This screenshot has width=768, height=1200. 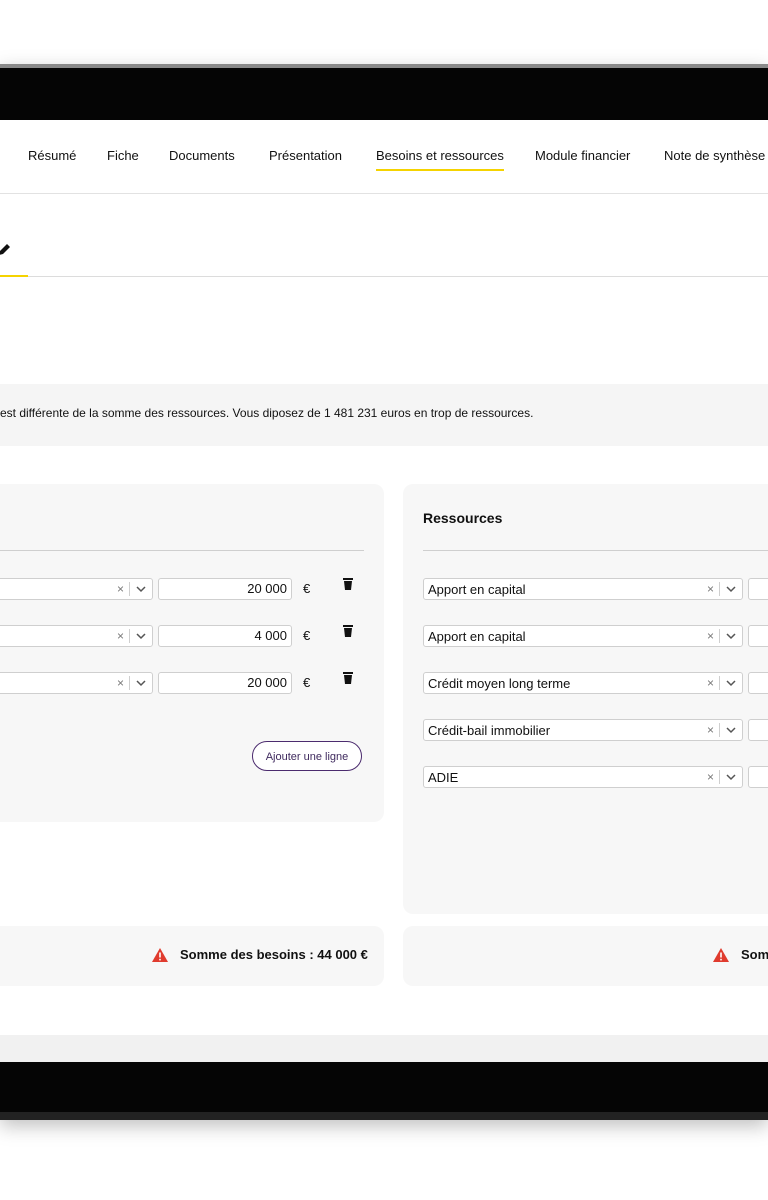 What do you see at coordinates (76, 589) in the screenshot?
I see `needs-row-1-select: ×` at bounding box center [76, 589].